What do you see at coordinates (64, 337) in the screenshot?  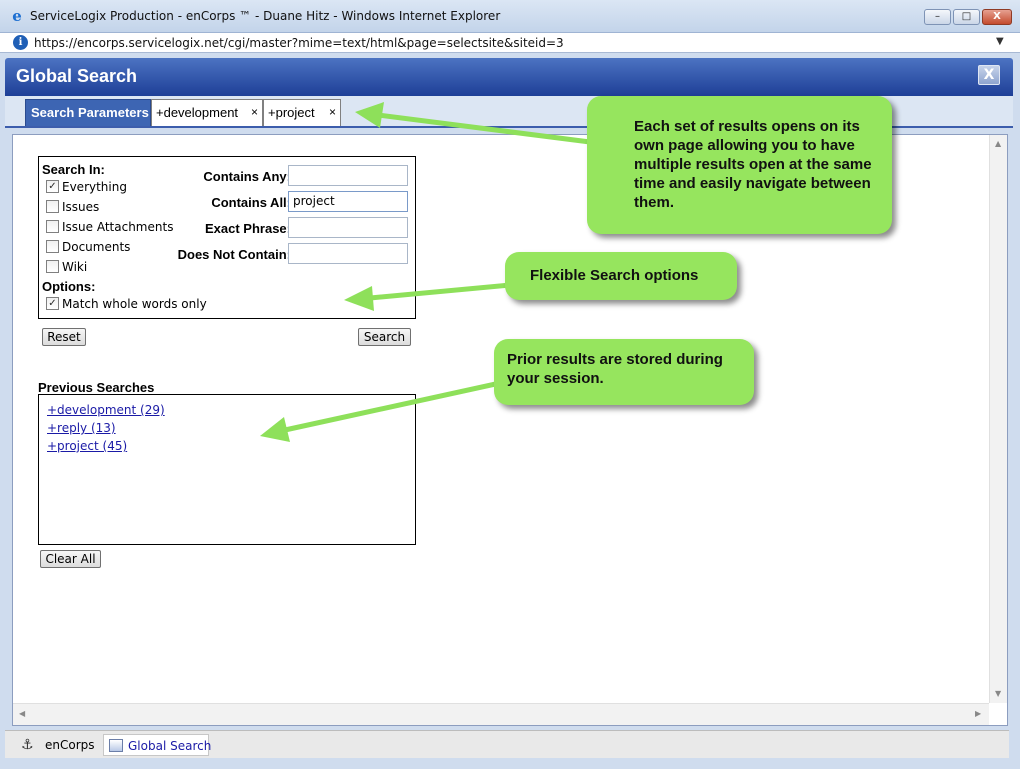 I see `reset-button: Reset` at bounding box center [64, 337].